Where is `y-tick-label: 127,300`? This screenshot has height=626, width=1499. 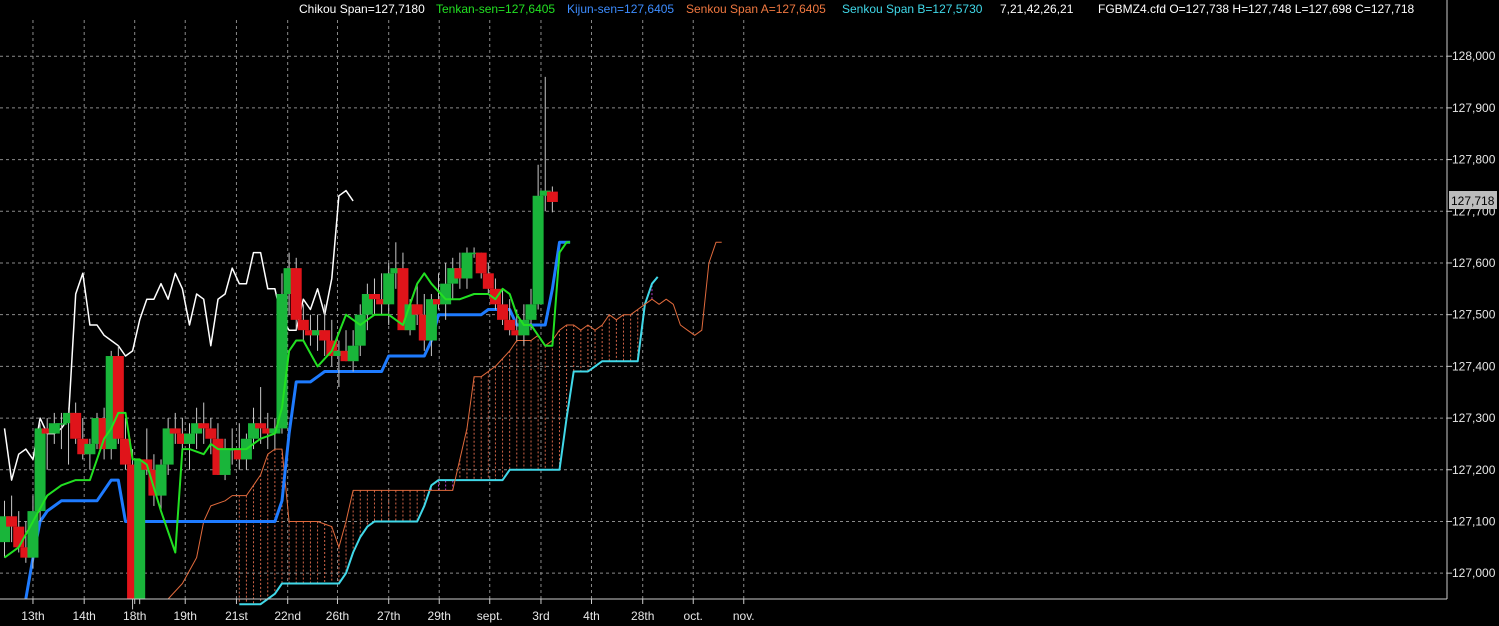
y-tick-label: 127,300 is located at coordinates (1474, 418).